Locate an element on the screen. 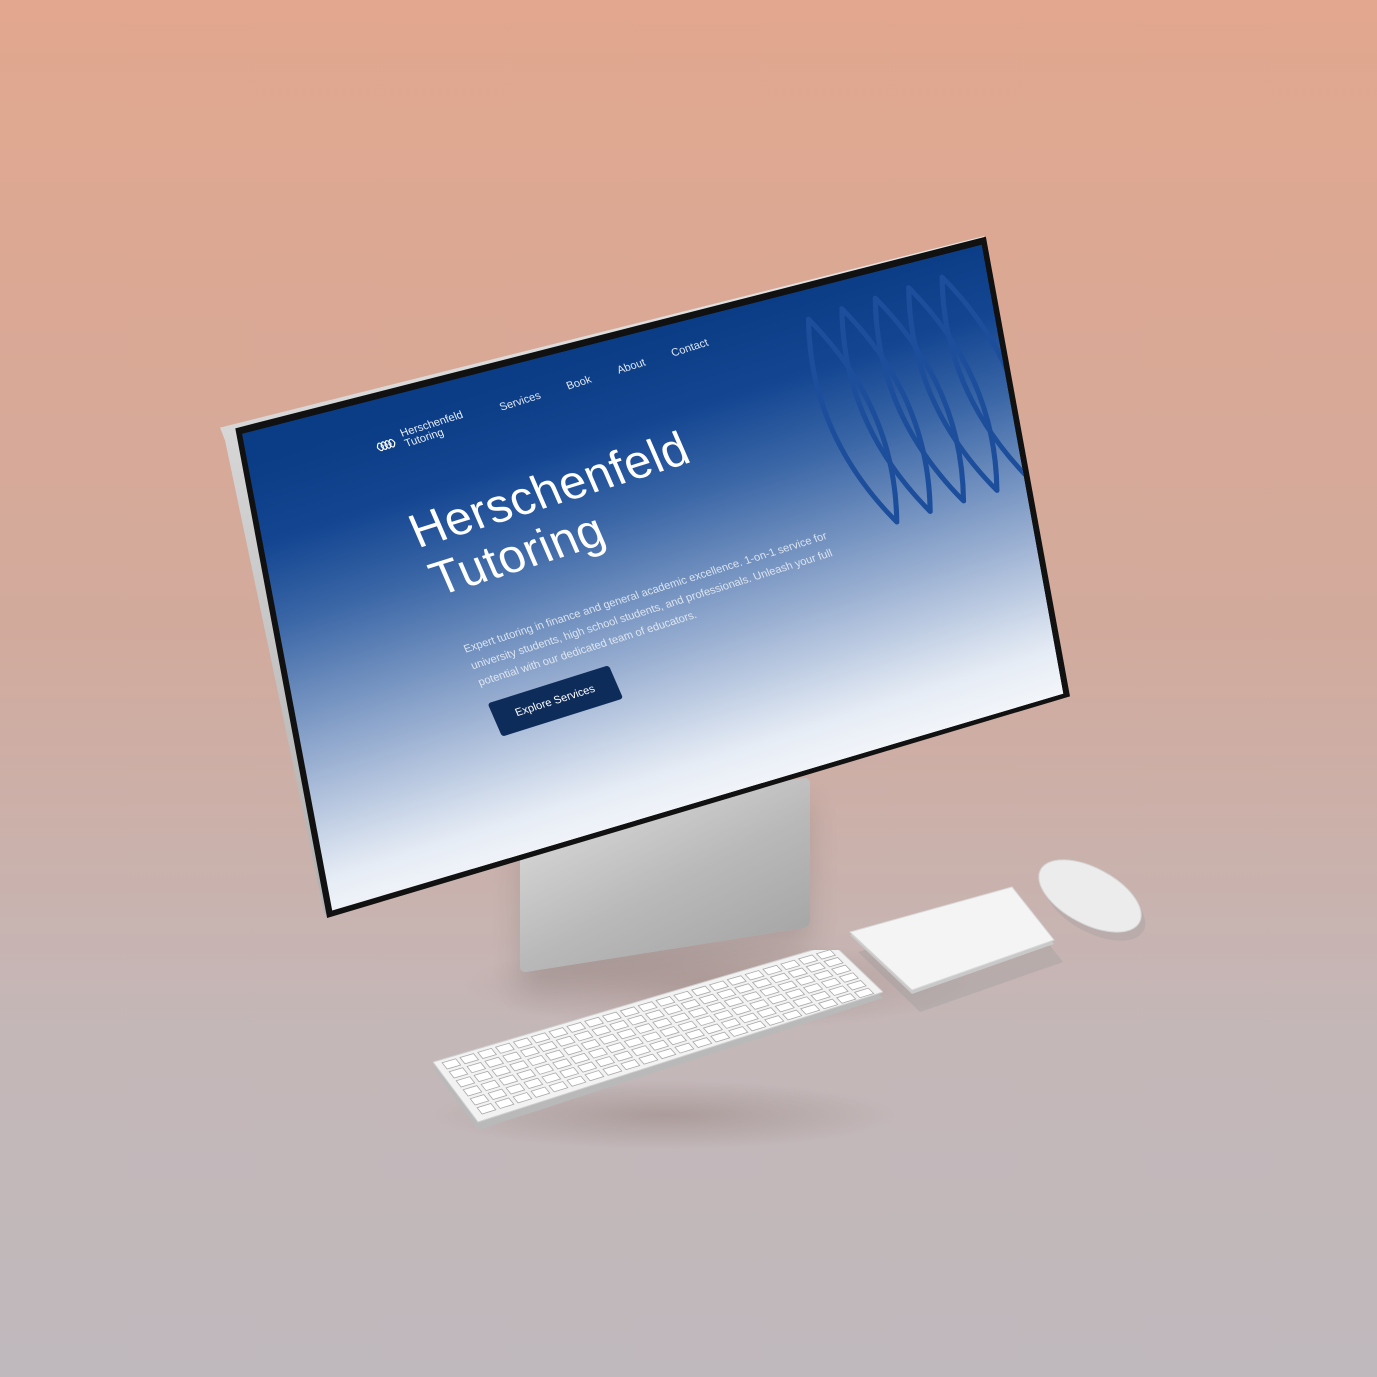 Image resolution: width=1377 pixels, height=1377 pixels. trackpad is located at coordinates (956, 949).